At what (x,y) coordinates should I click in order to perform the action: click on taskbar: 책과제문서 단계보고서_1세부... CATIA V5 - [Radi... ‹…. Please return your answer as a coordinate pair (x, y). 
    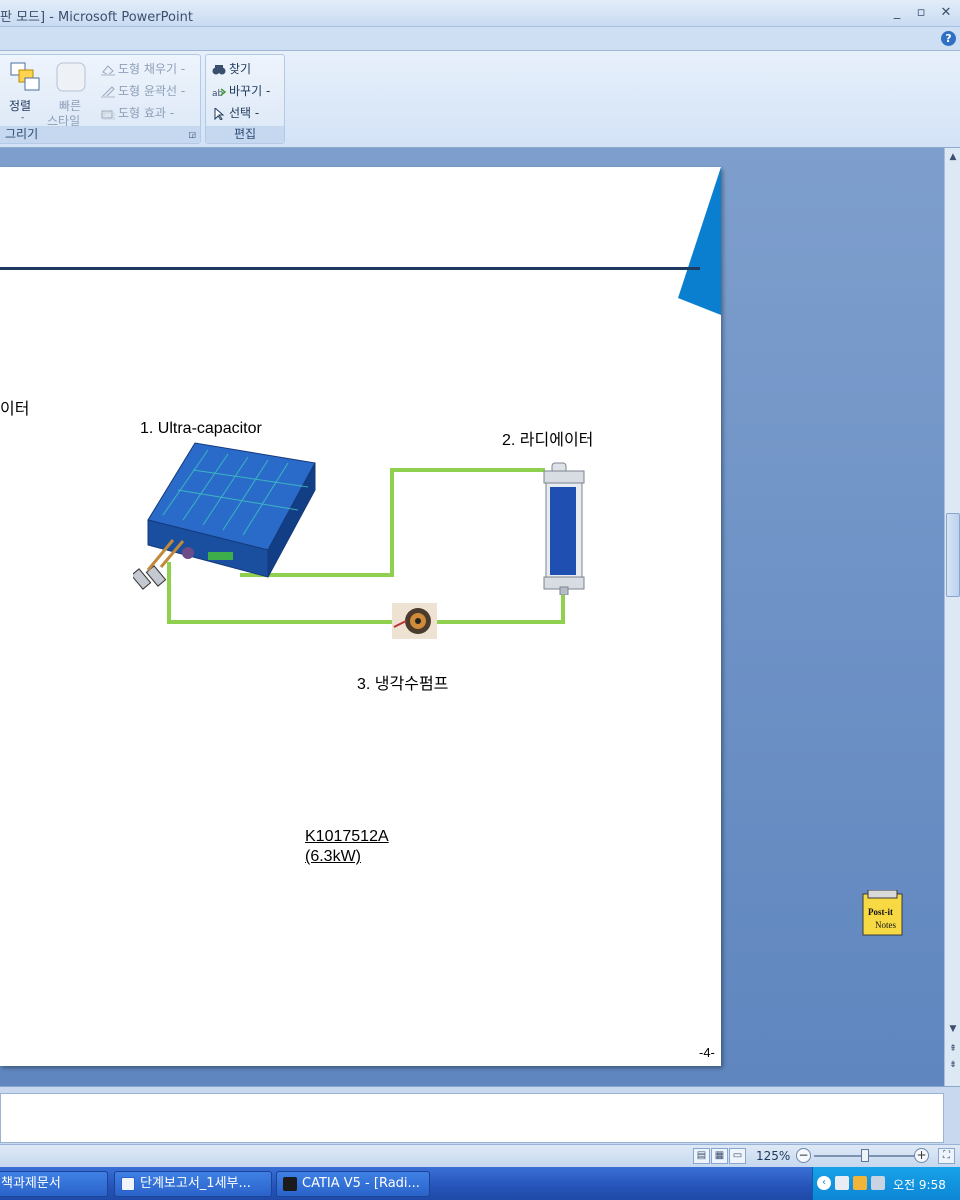
    Looking at the image, I should click on (480, 1183).